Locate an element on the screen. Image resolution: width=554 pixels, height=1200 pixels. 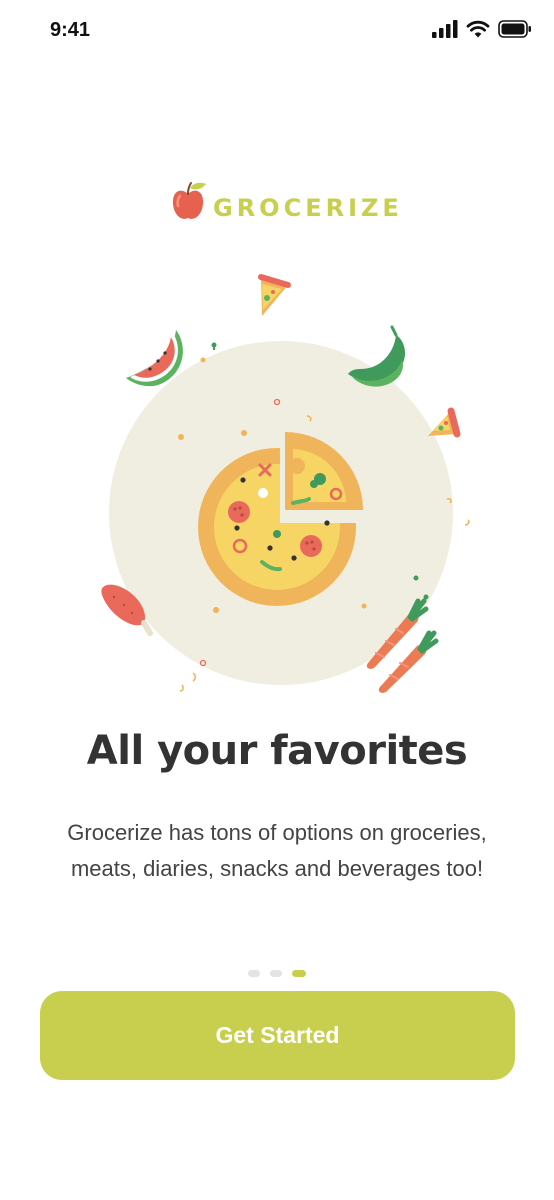
page-indicator is located at coordinates (277, 973).